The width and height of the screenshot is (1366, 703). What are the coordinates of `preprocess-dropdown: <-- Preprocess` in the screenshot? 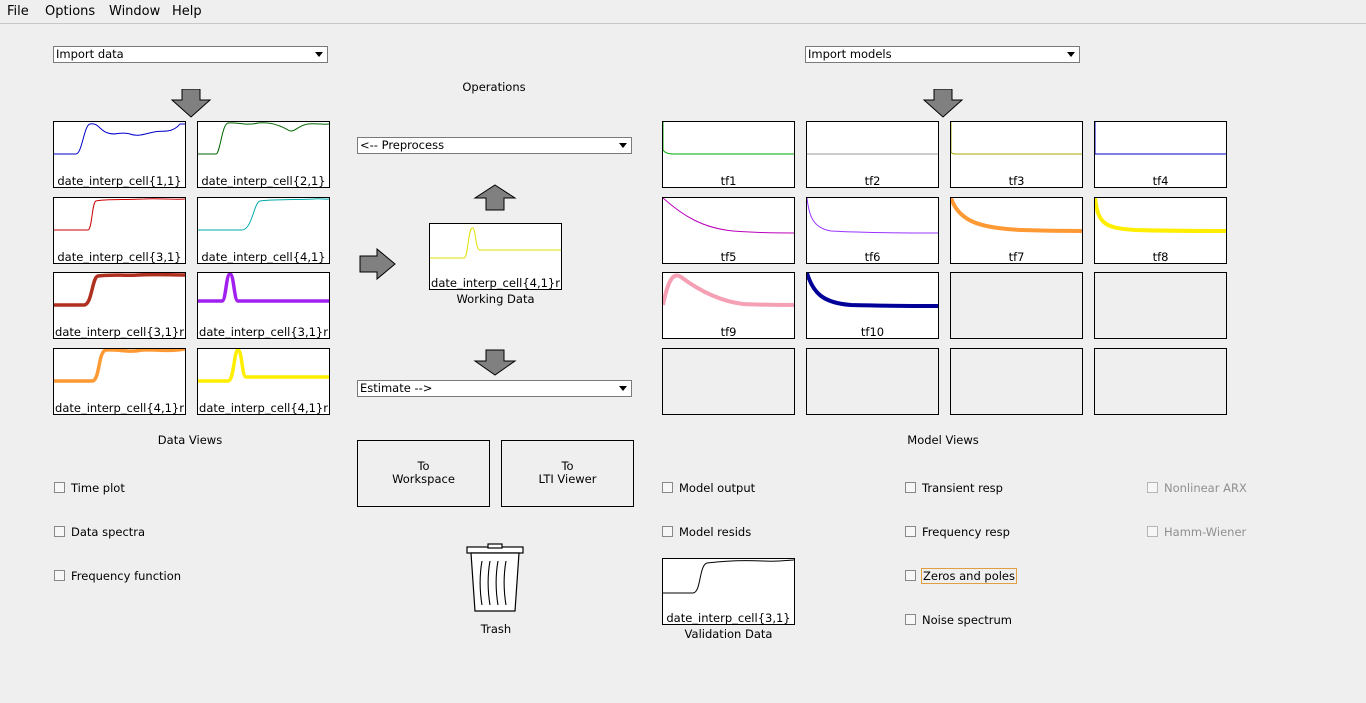 It's located at (494, 145).